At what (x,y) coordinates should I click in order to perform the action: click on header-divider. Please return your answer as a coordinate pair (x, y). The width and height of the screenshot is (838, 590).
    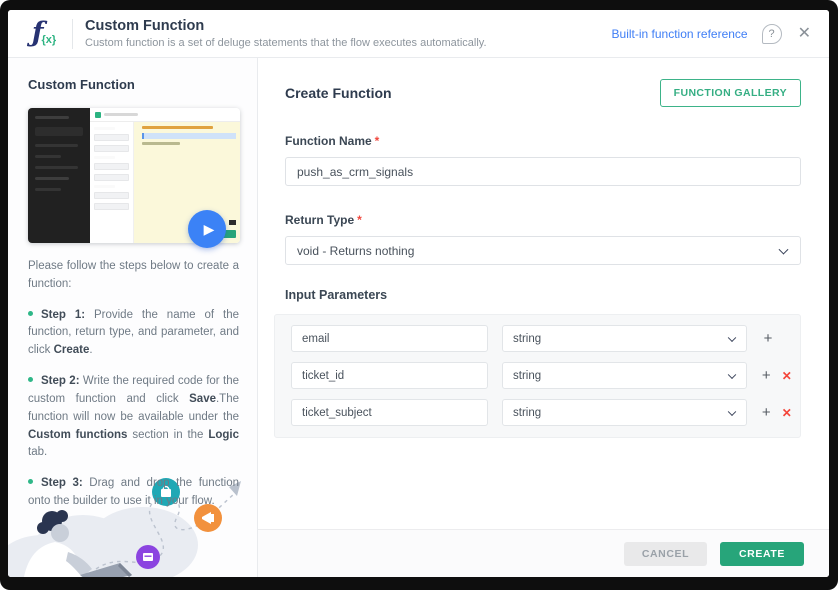
    Looking at the image, I should click on (72, 33).